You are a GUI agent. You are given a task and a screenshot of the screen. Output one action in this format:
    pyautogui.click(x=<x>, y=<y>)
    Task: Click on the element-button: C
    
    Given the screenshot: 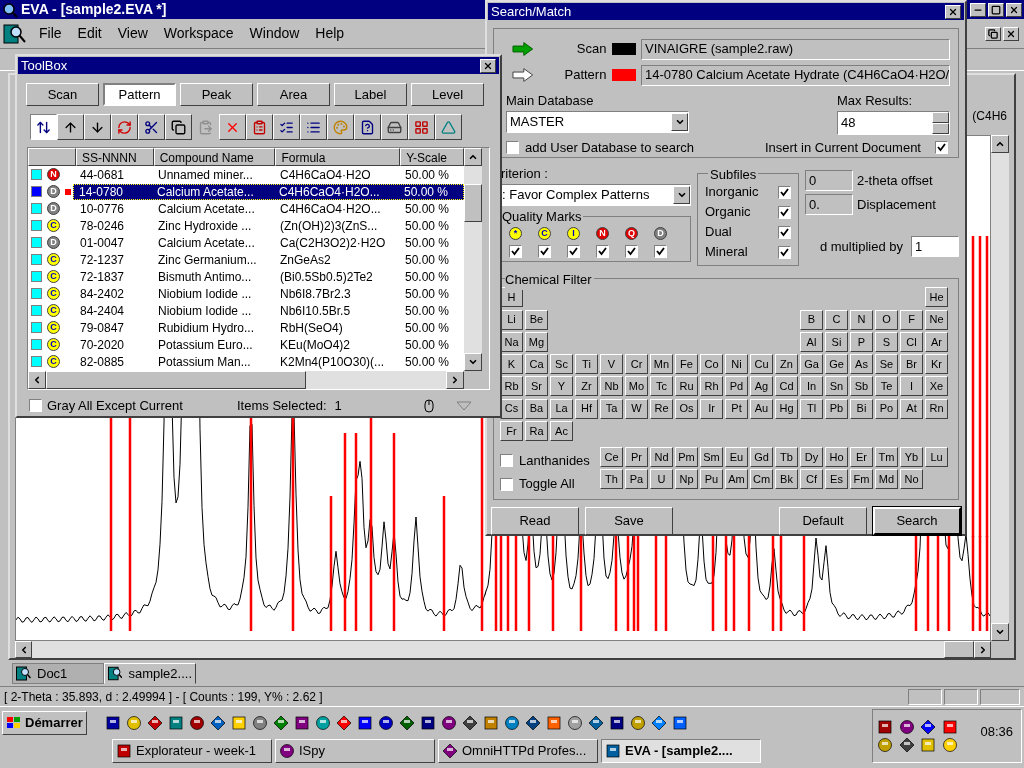 What is the action you would take?
    pyautogui.click(x=836, y=319)
    